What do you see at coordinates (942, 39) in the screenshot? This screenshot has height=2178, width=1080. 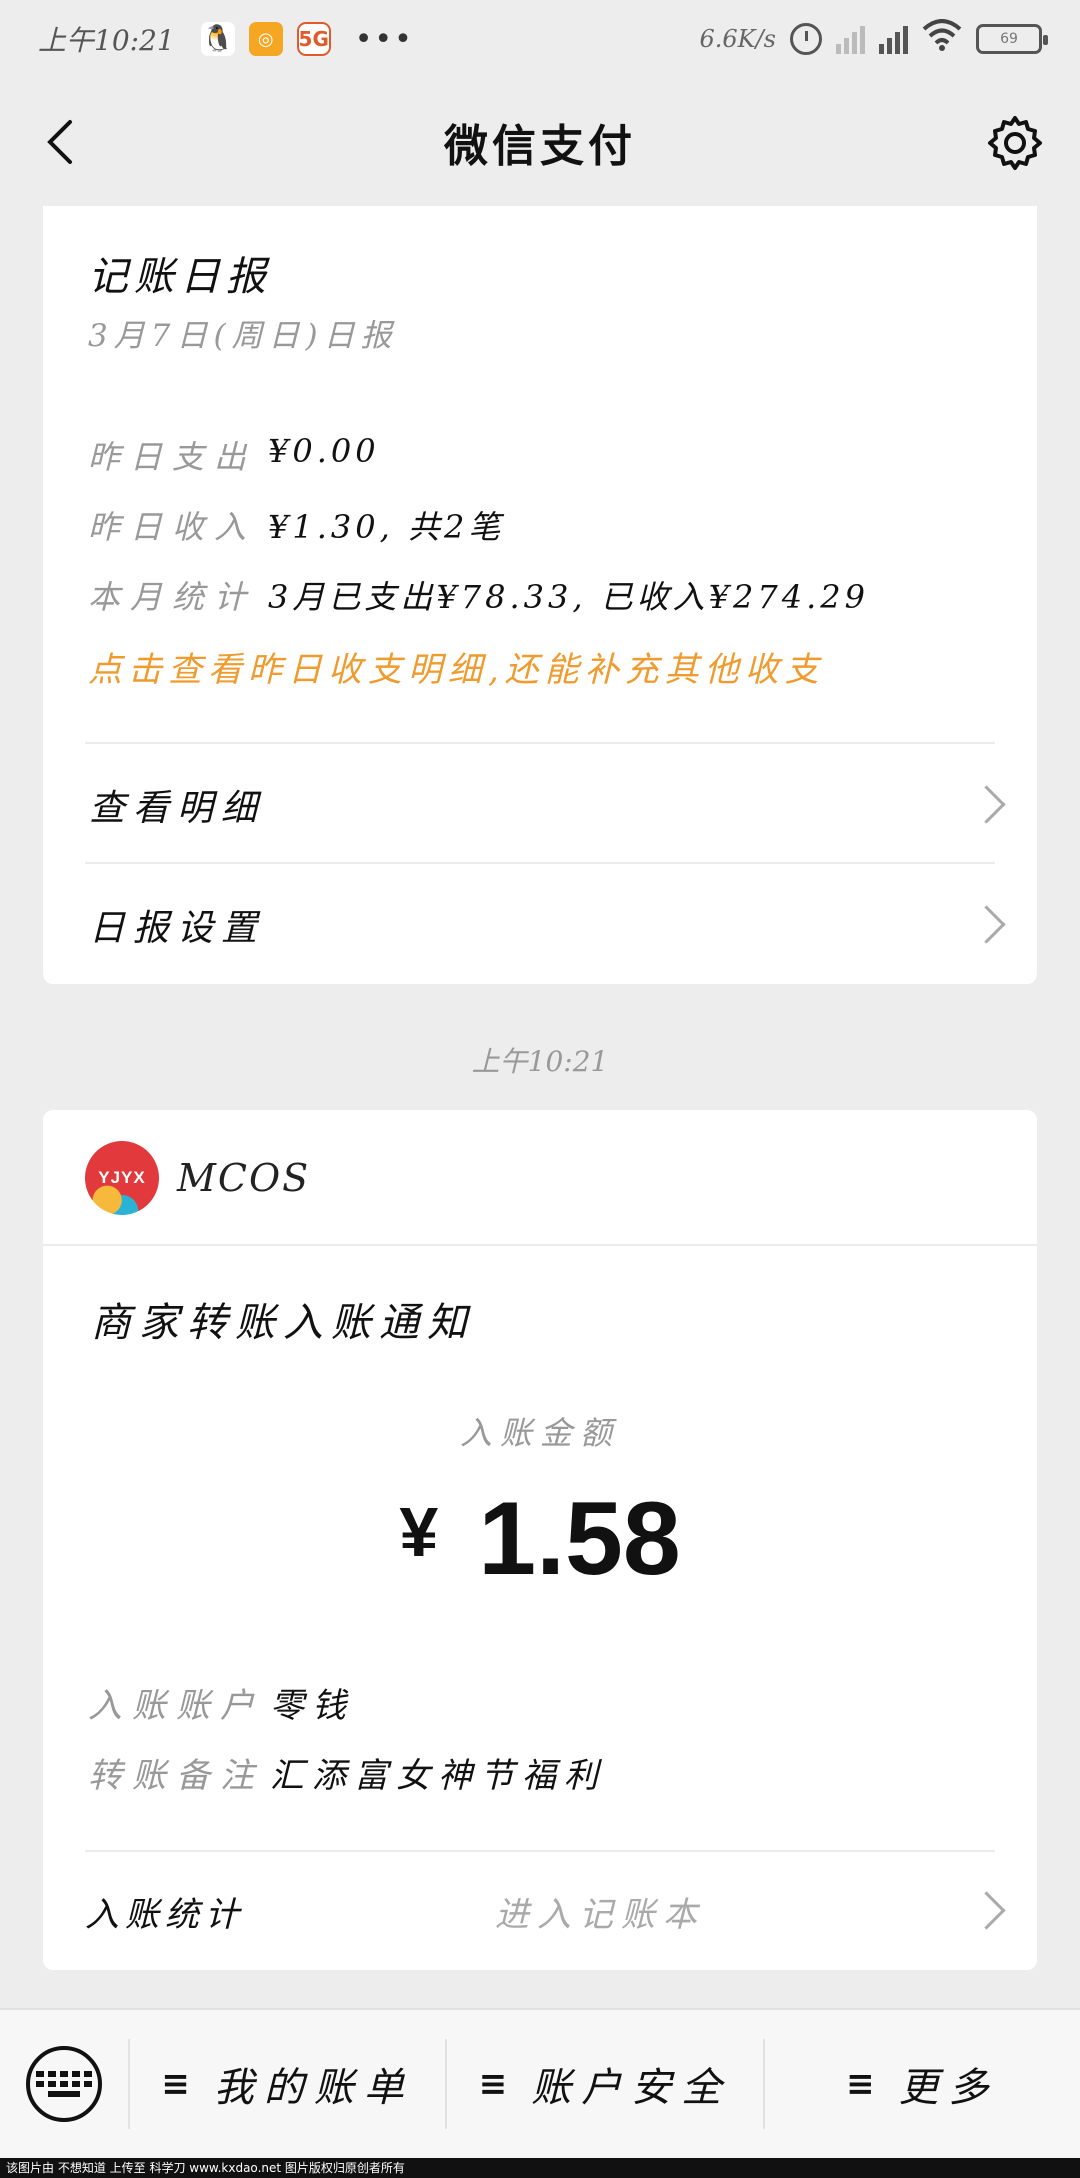 I see `wifi-icon` at bounding box center [942, 39].